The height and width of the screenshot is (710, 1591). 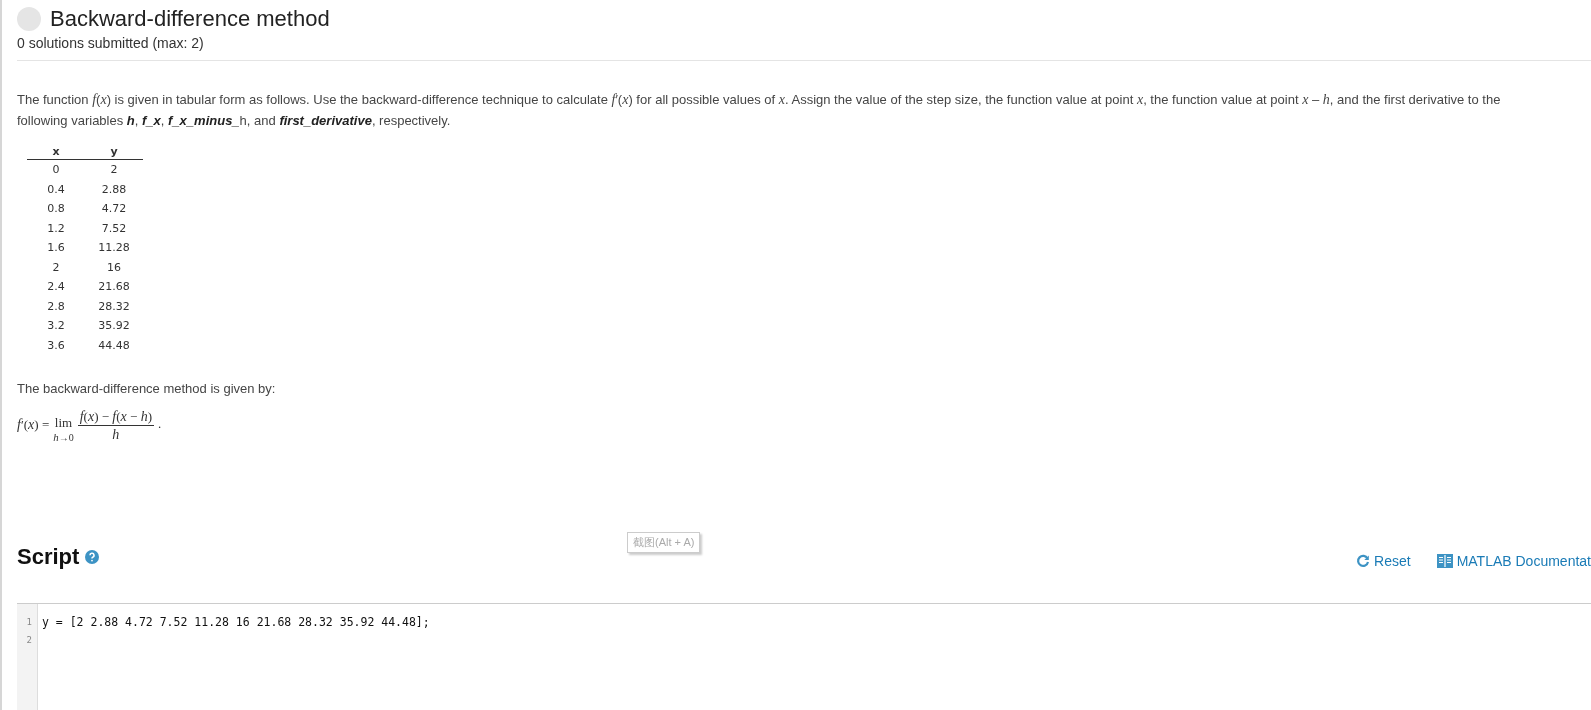 I want to click on table-cell-text: 28.32, so click(x=114, y=306).